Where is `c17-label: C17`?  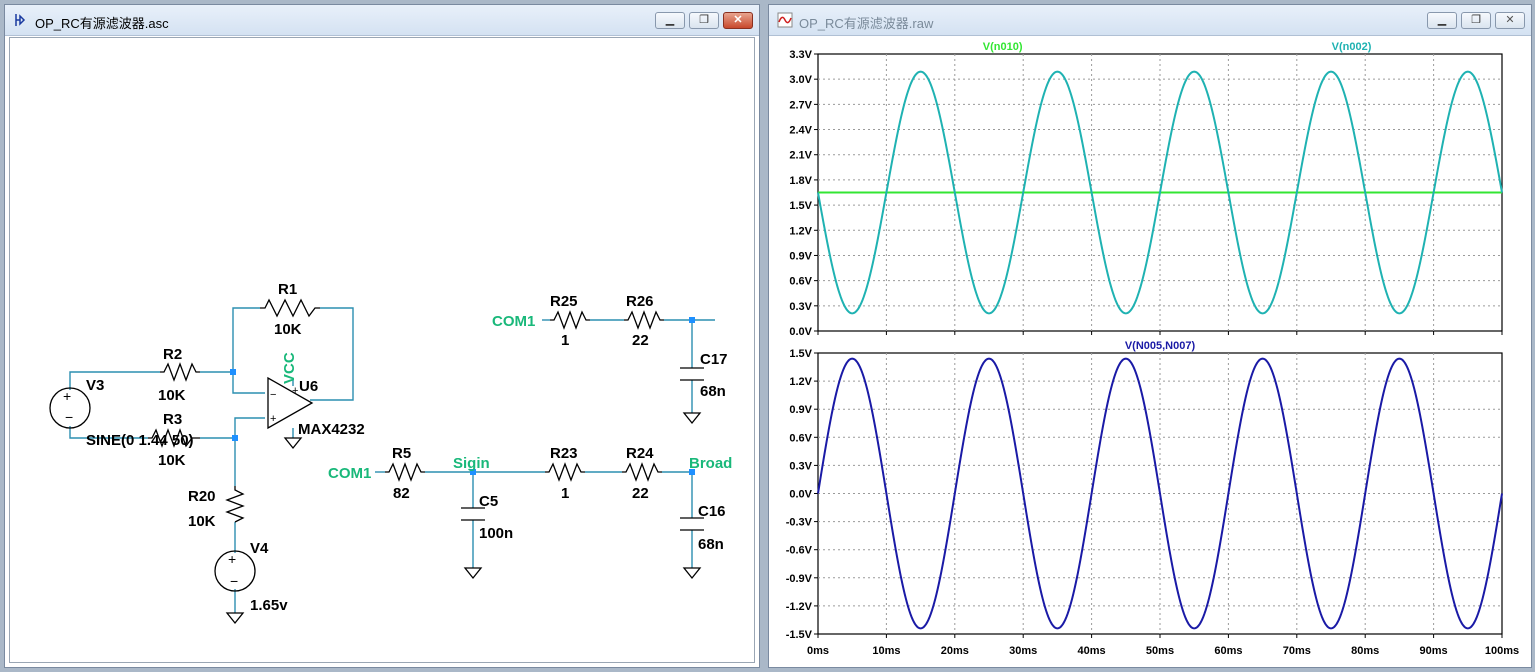
c17-label: C17 is located at coordinates (714, 359).